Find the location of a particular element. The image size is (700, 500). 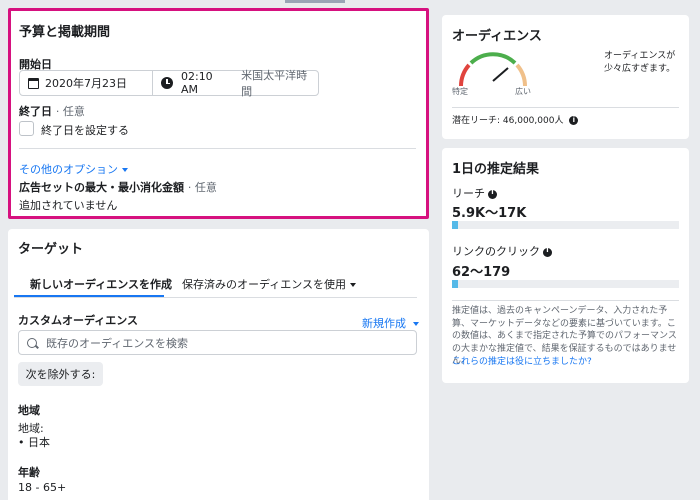

gauge-broad-arc is located at coordinates (521, 75).